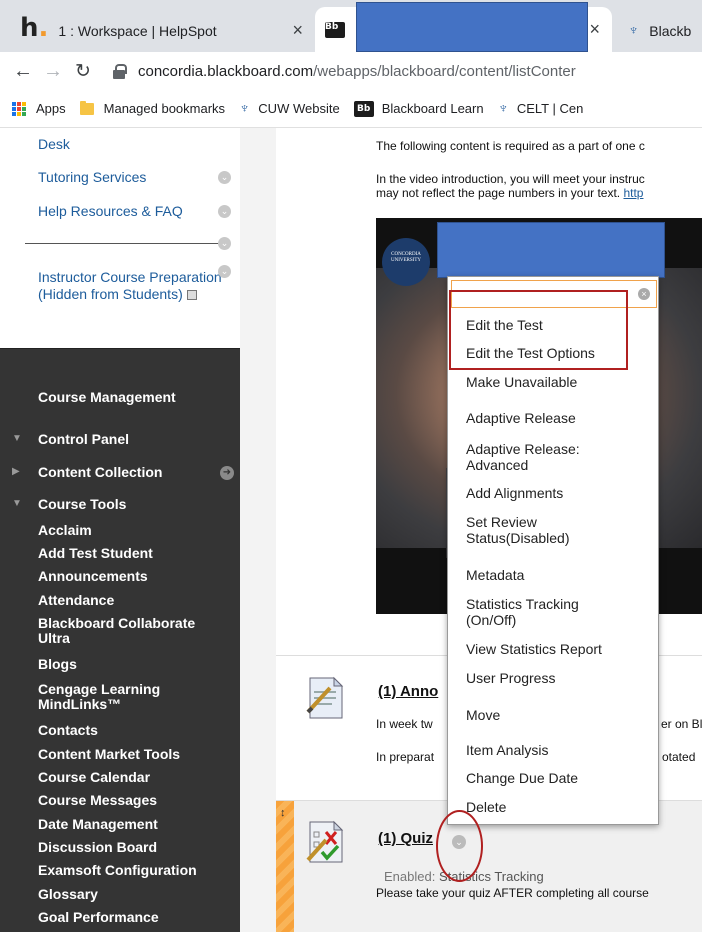 Image resolution: width=702 pixels, height=932 pixels. I want to click on tab-blackboard: ♆ Blackb, so click(660, 30).